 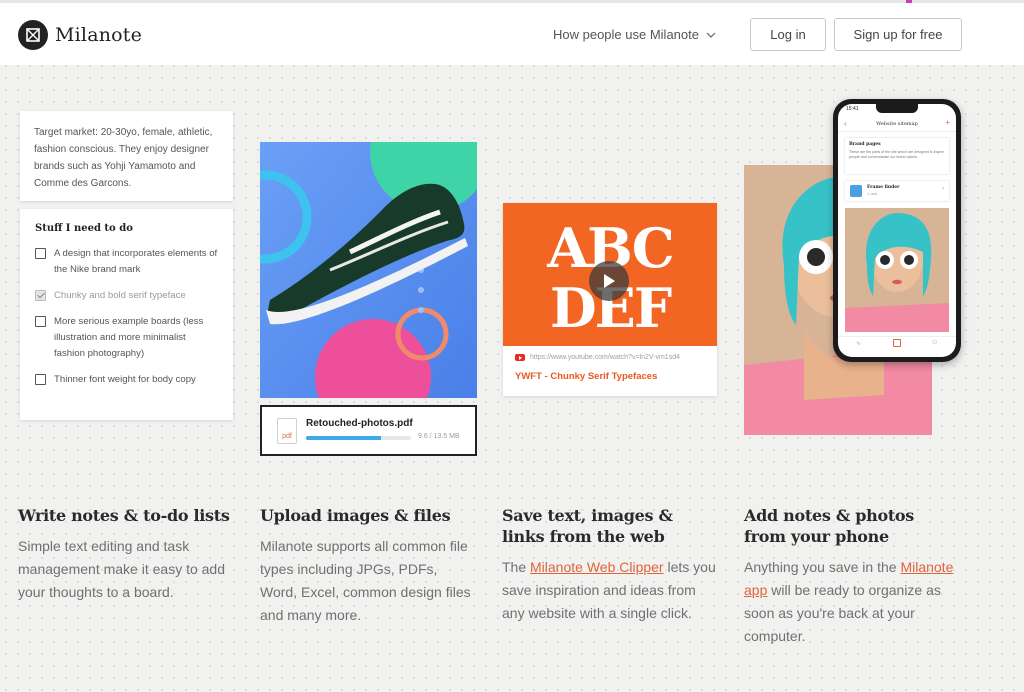 I want to click on play-icon, so click(x=609, y=281).